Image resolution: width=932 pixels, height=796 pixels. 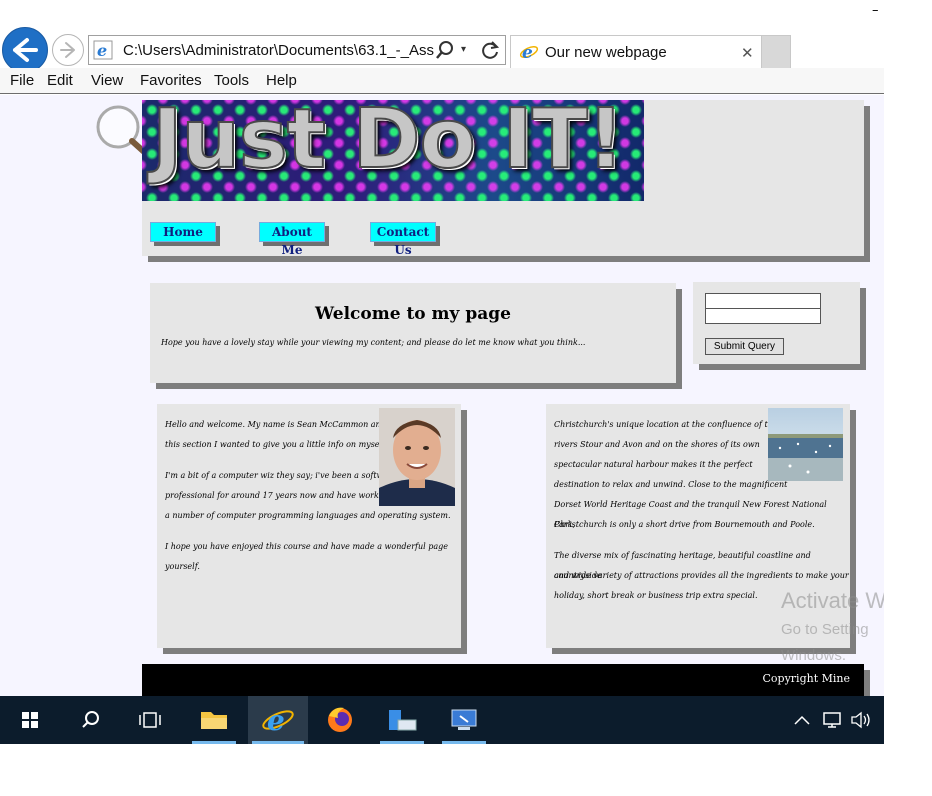 What do you see at coordinates (832, 600) in the screenshot?
I see `activation-watermark: Activate W` at bounding box center [832, 600].